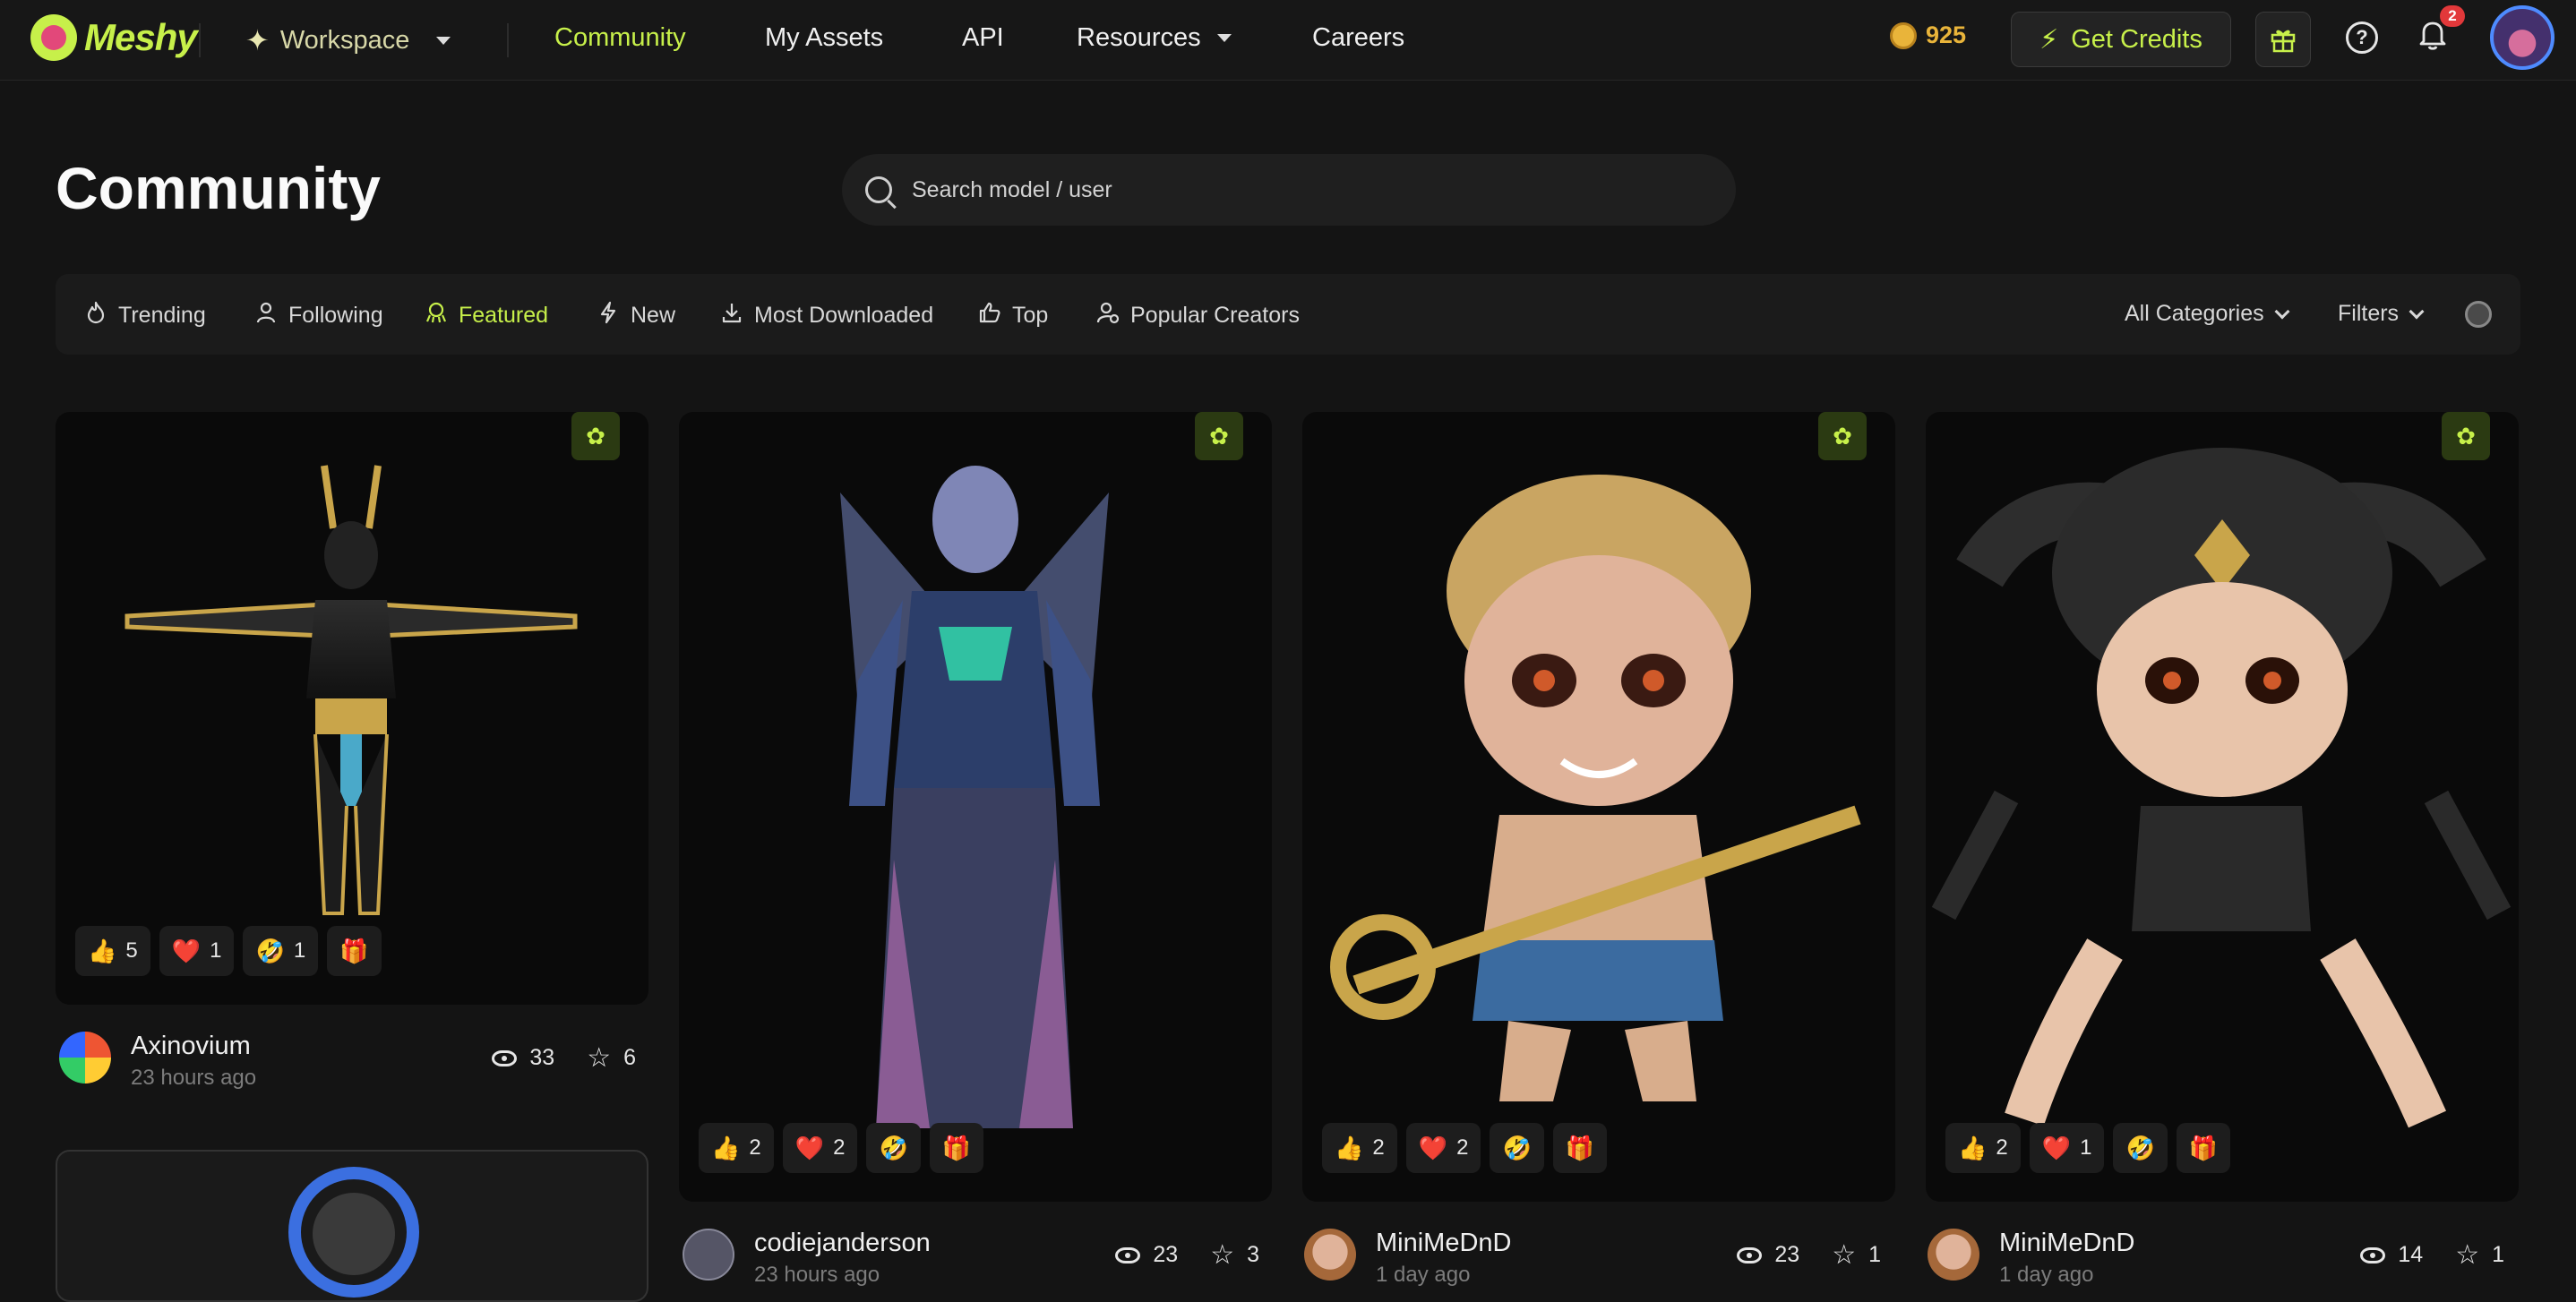 The height and width of the screenshot is (1302, 2576). I want to click on gift-icon: 🎁, so click(1580, 1147).